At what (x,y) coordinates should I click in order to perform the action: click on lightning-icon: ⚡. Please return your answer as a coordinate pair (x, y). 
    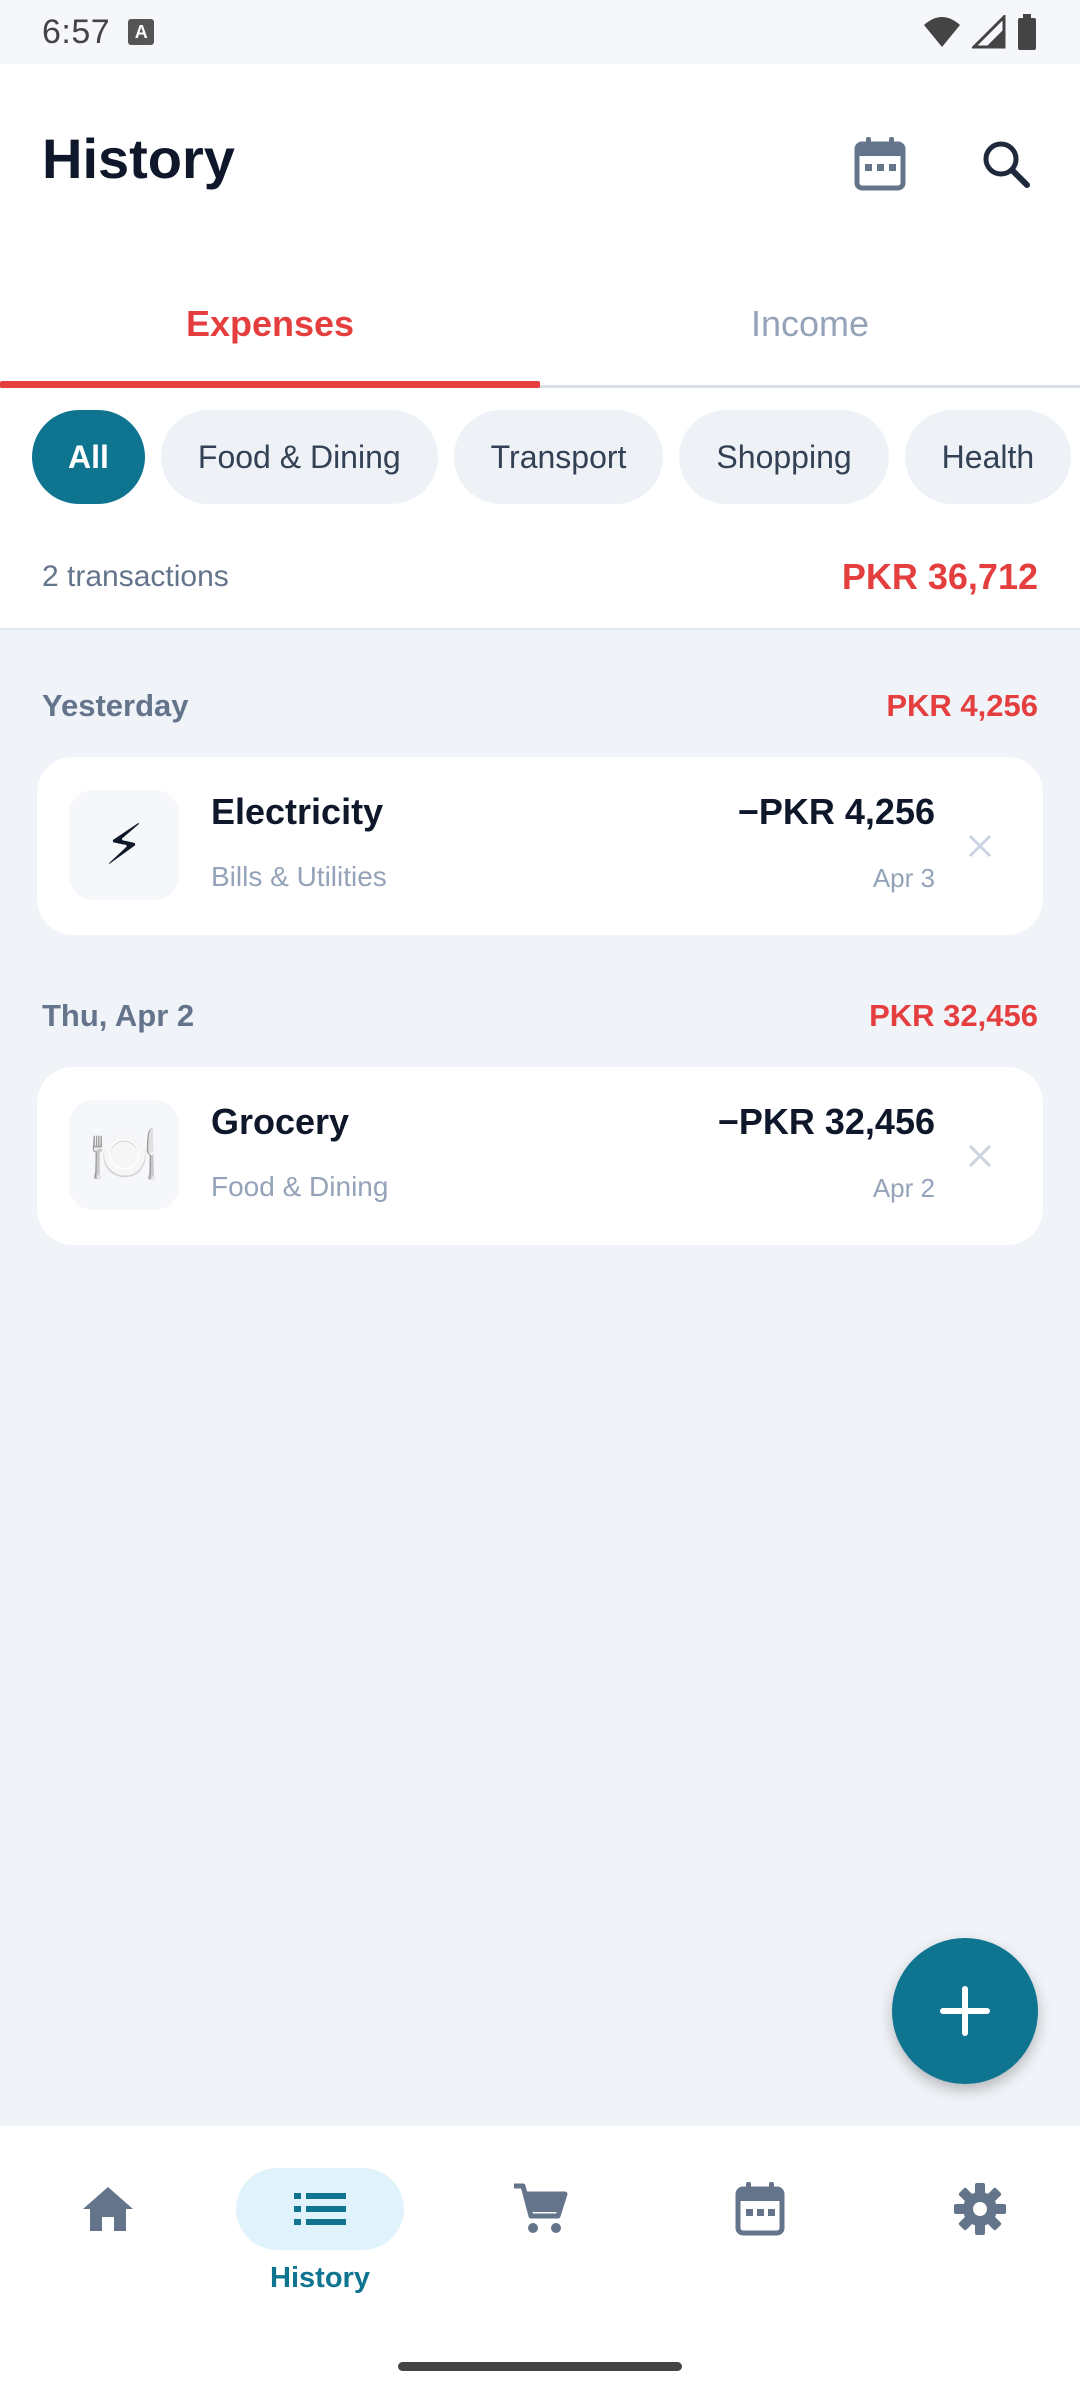
    Looking at the image, I should click on (124, 845).